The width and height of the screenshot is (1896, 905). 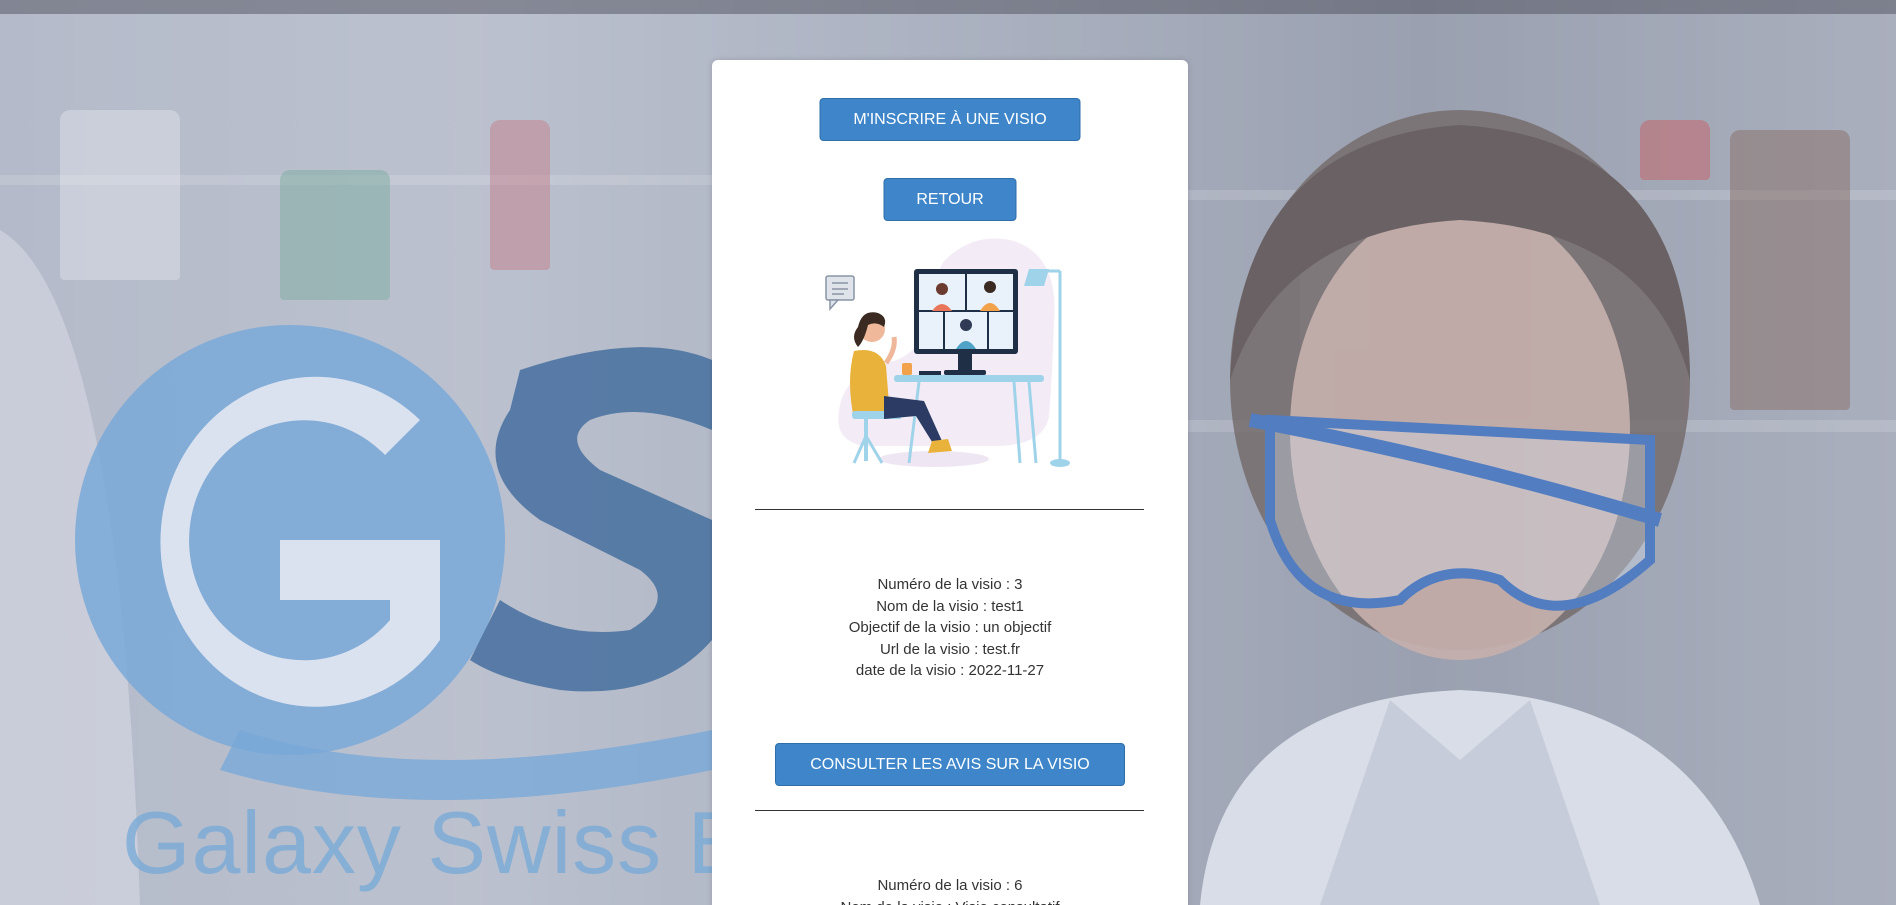 I want to click on visio-number: Numéro de la visio : 3, so click(x=950, y=584).